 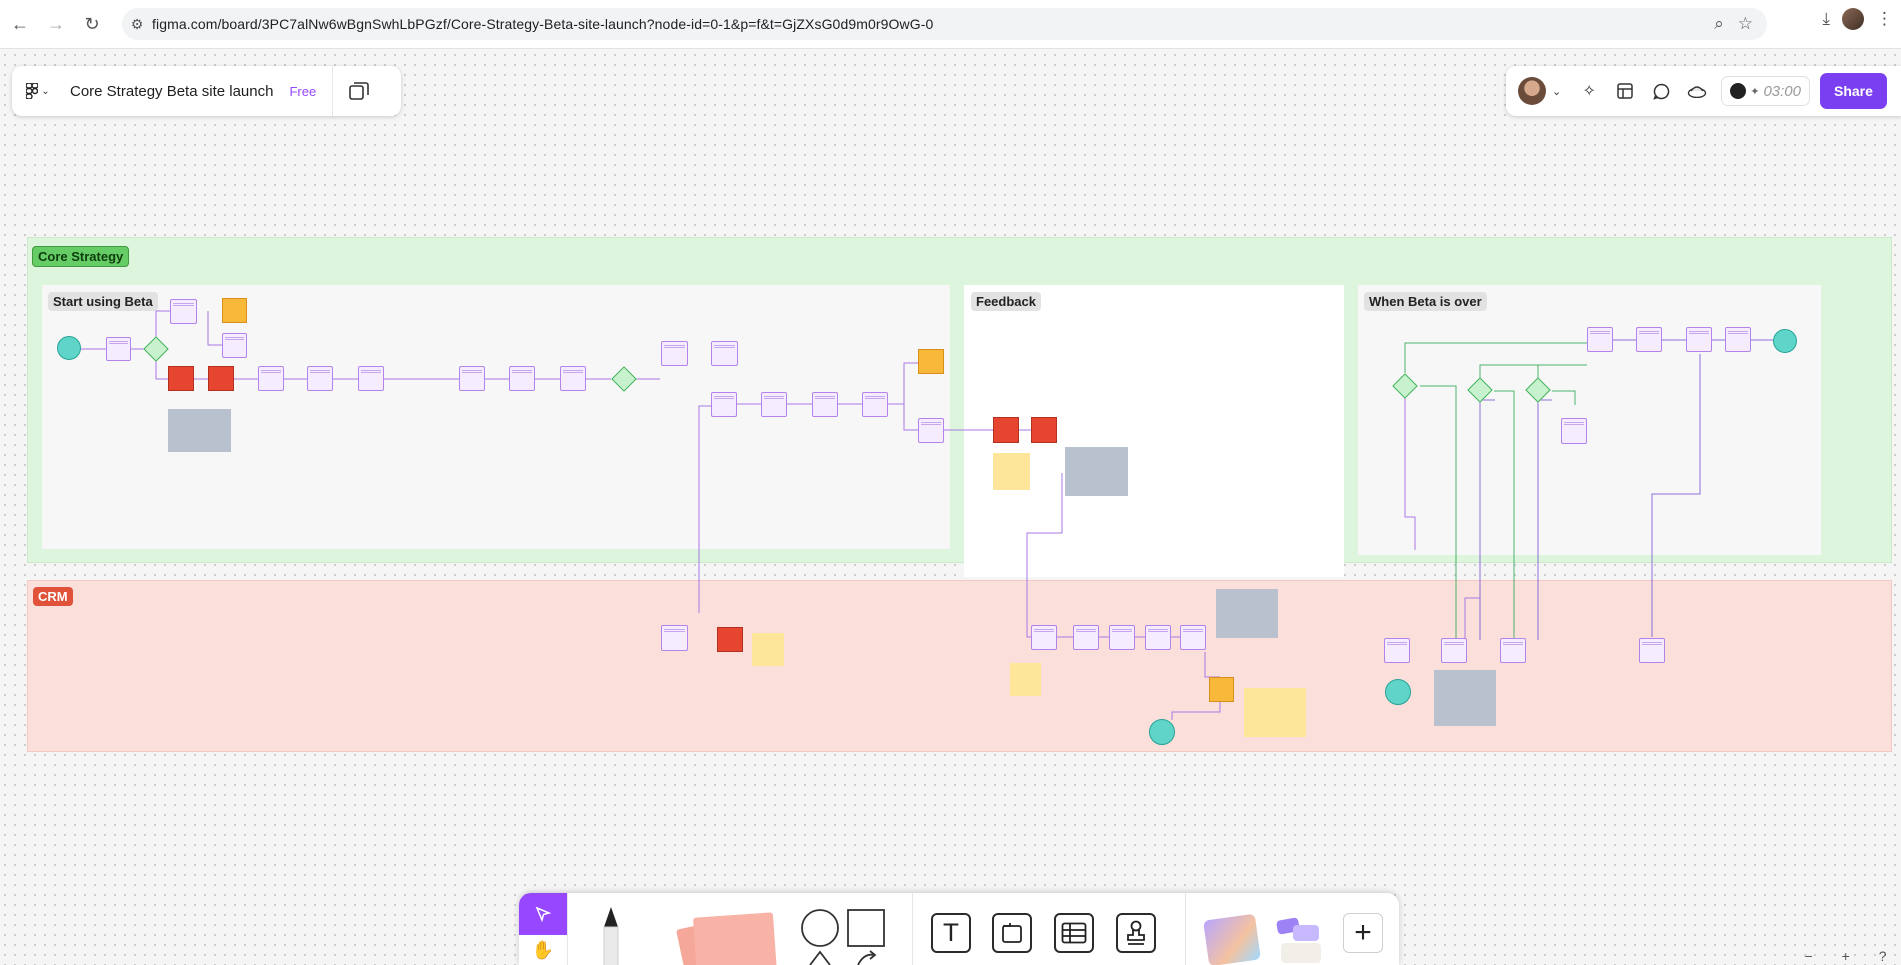 I want to click on sticky-note-tool-button, so click(x=722, y=938).